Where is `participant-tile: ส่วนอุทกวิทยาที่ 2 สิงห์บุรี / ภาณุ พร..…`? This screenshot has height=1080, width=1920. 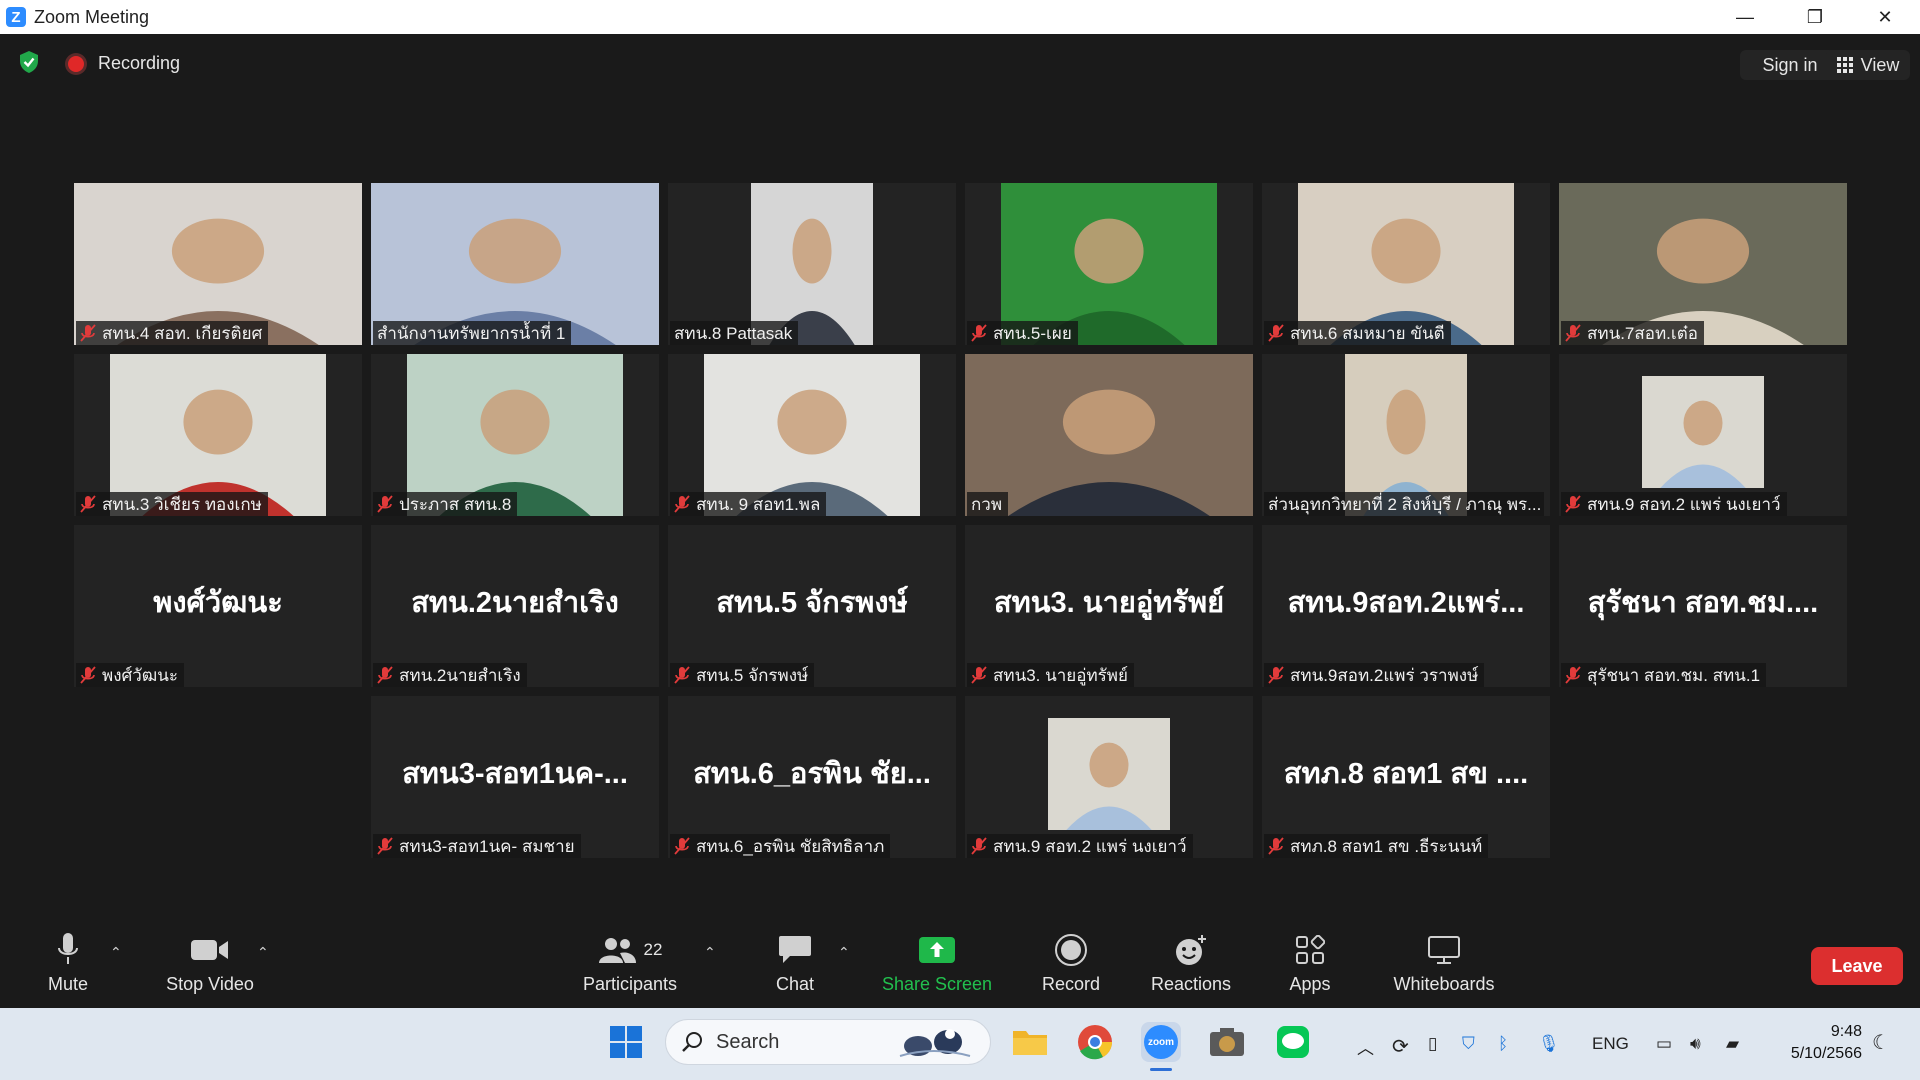
participant-tile: ส่วนอุทกวิทยาที่ 2 สิงห์บุรี / ภาณุ พร..… is located at coordinates (1406, 435).